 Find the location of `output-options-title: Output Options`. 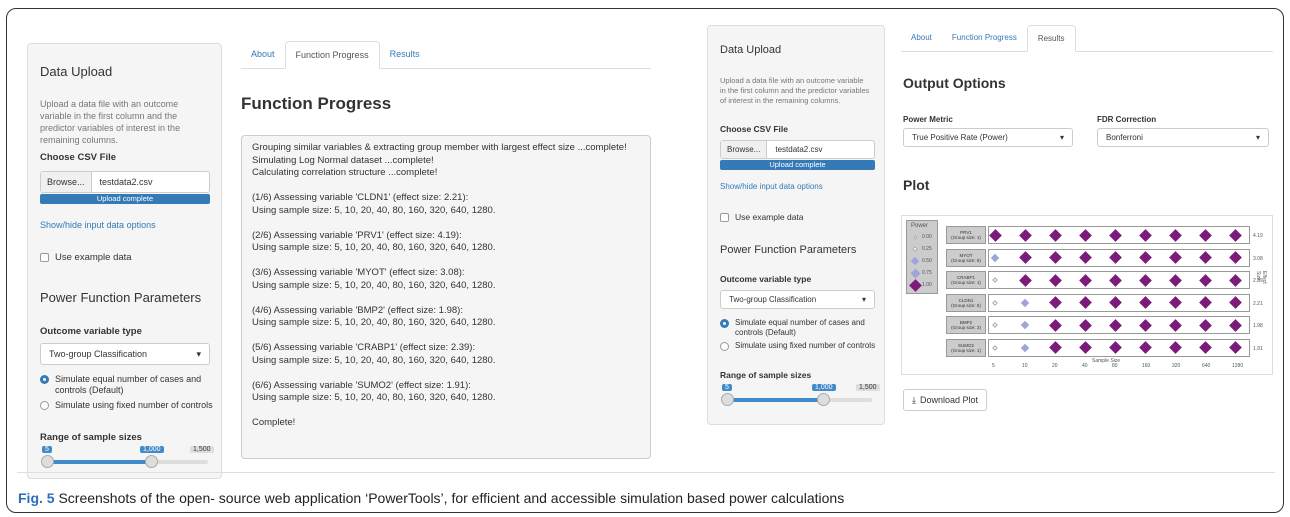

output-options-title: Output Options is located at coordinates (954, 83).